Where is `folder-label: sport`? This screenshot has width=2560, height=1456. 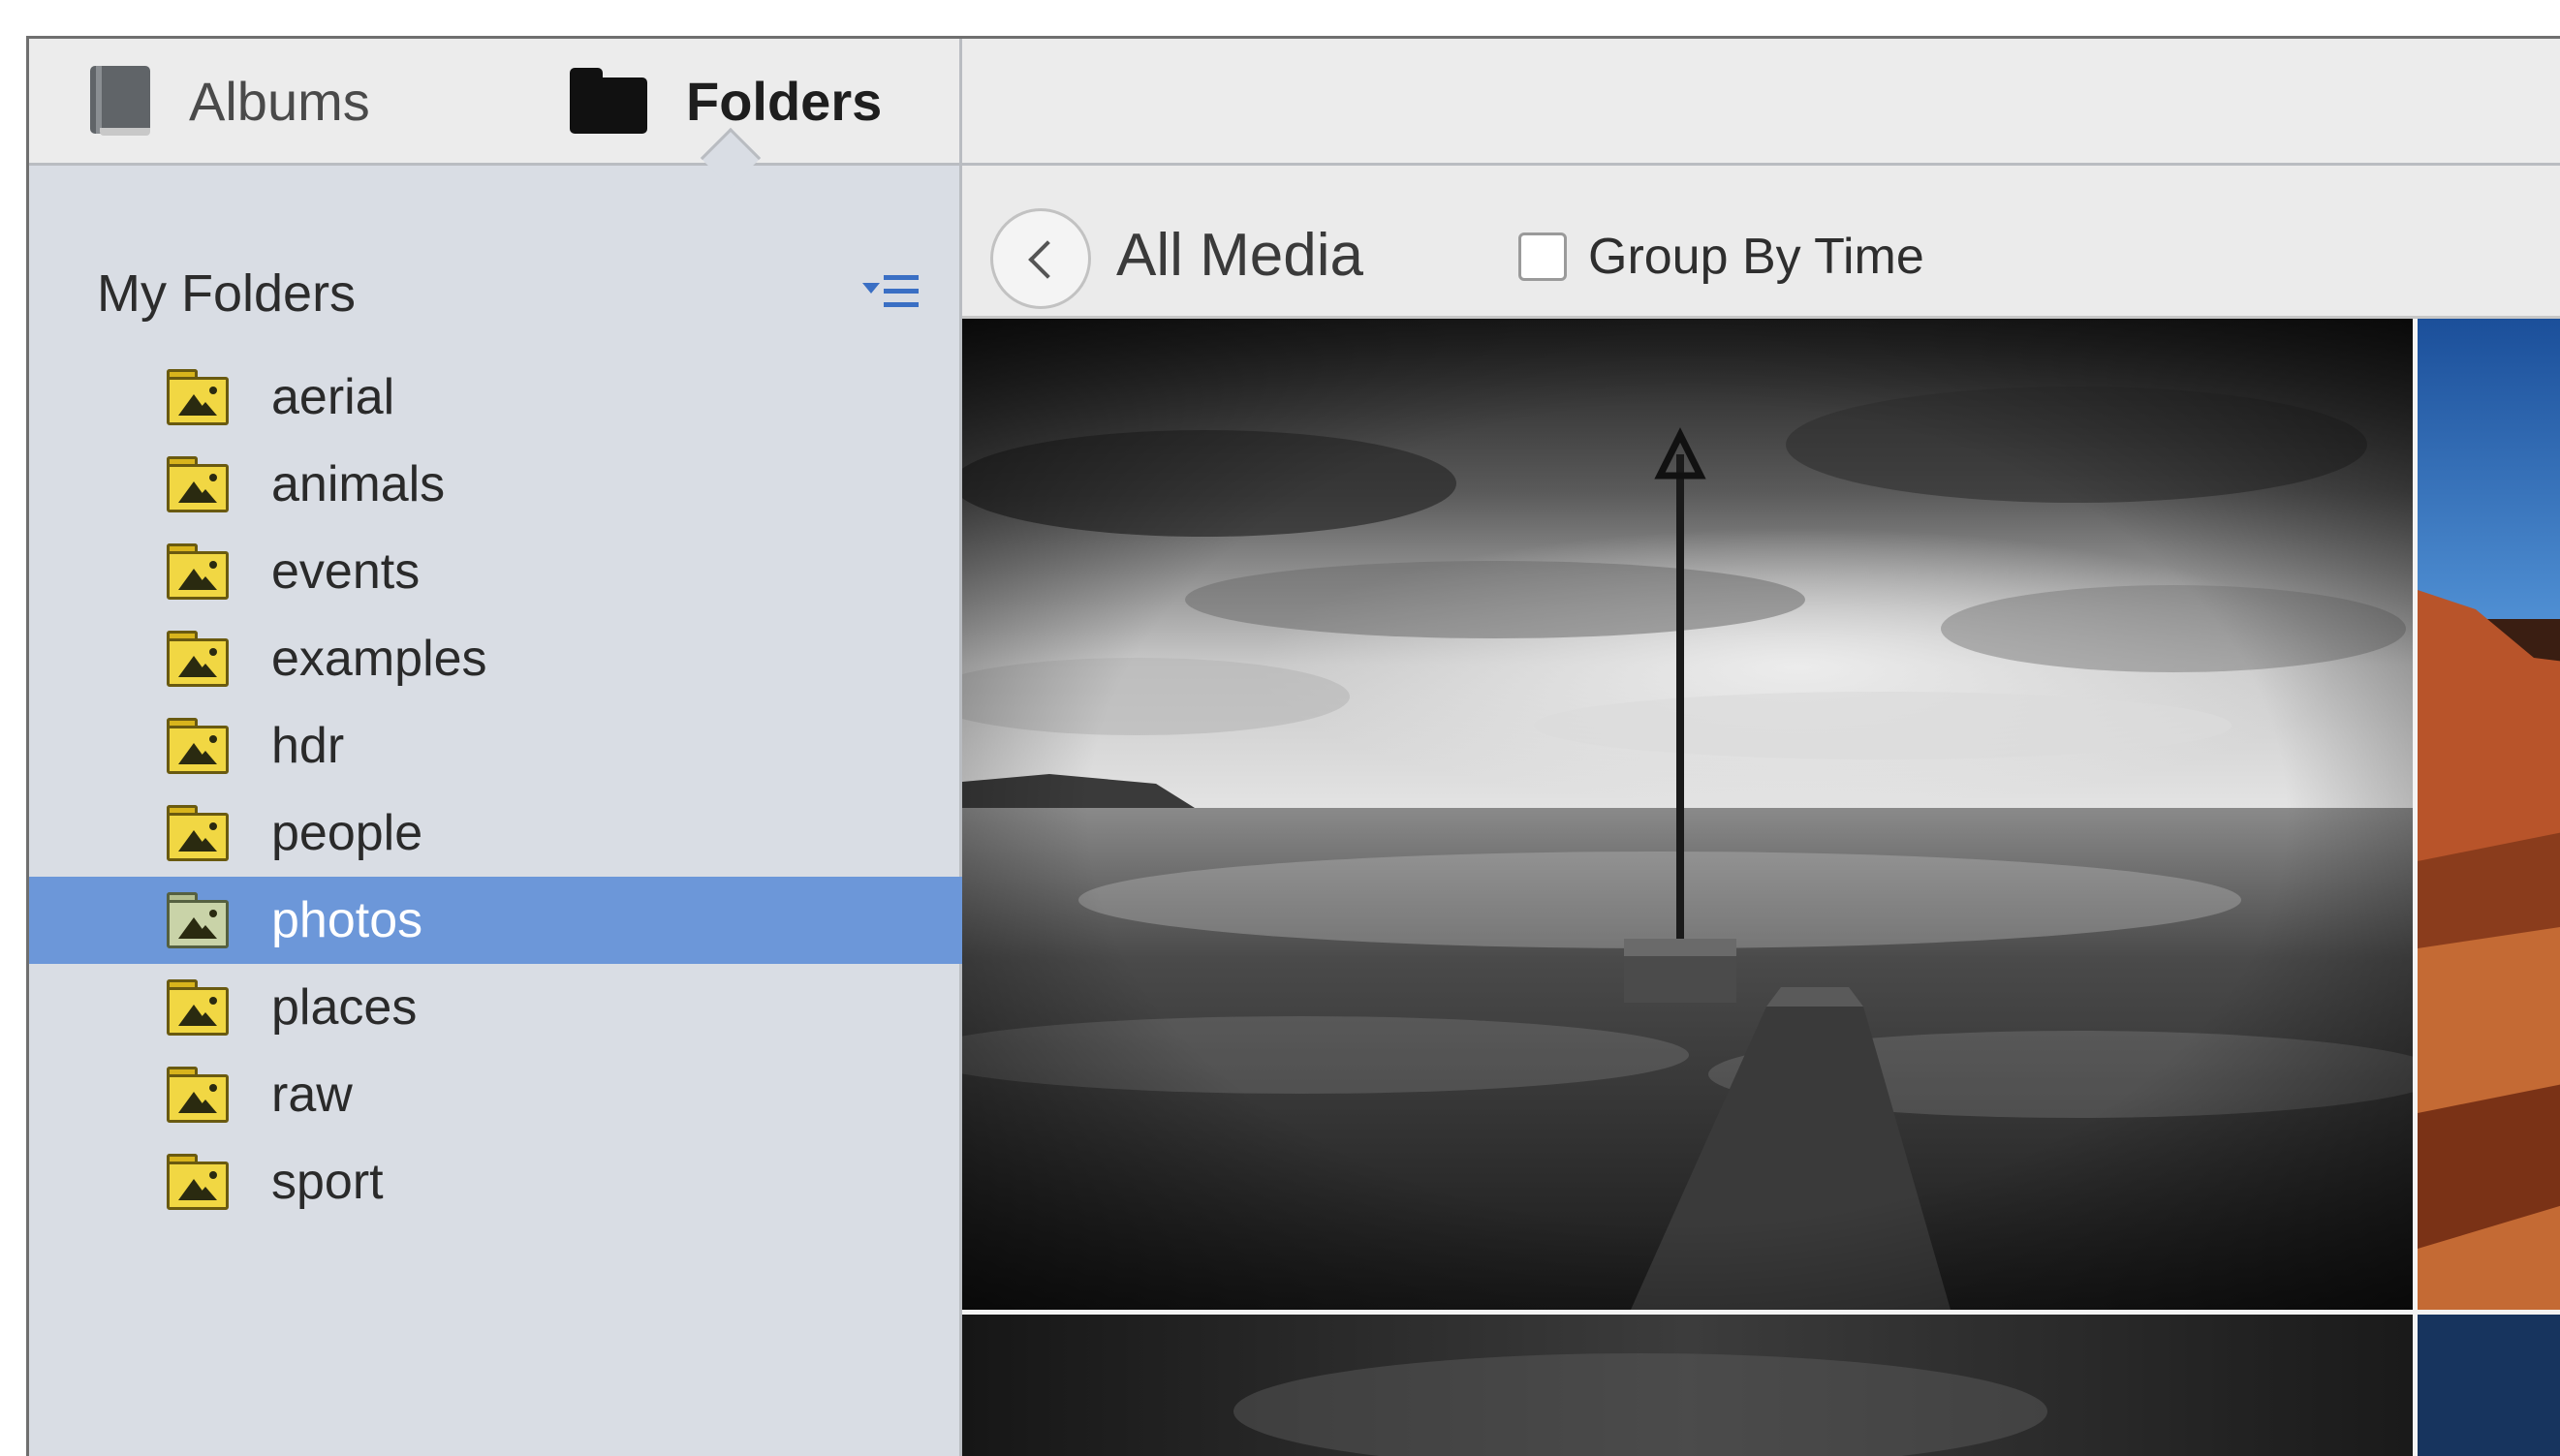 folder-label: sport is located at coordinates (327, 1182).